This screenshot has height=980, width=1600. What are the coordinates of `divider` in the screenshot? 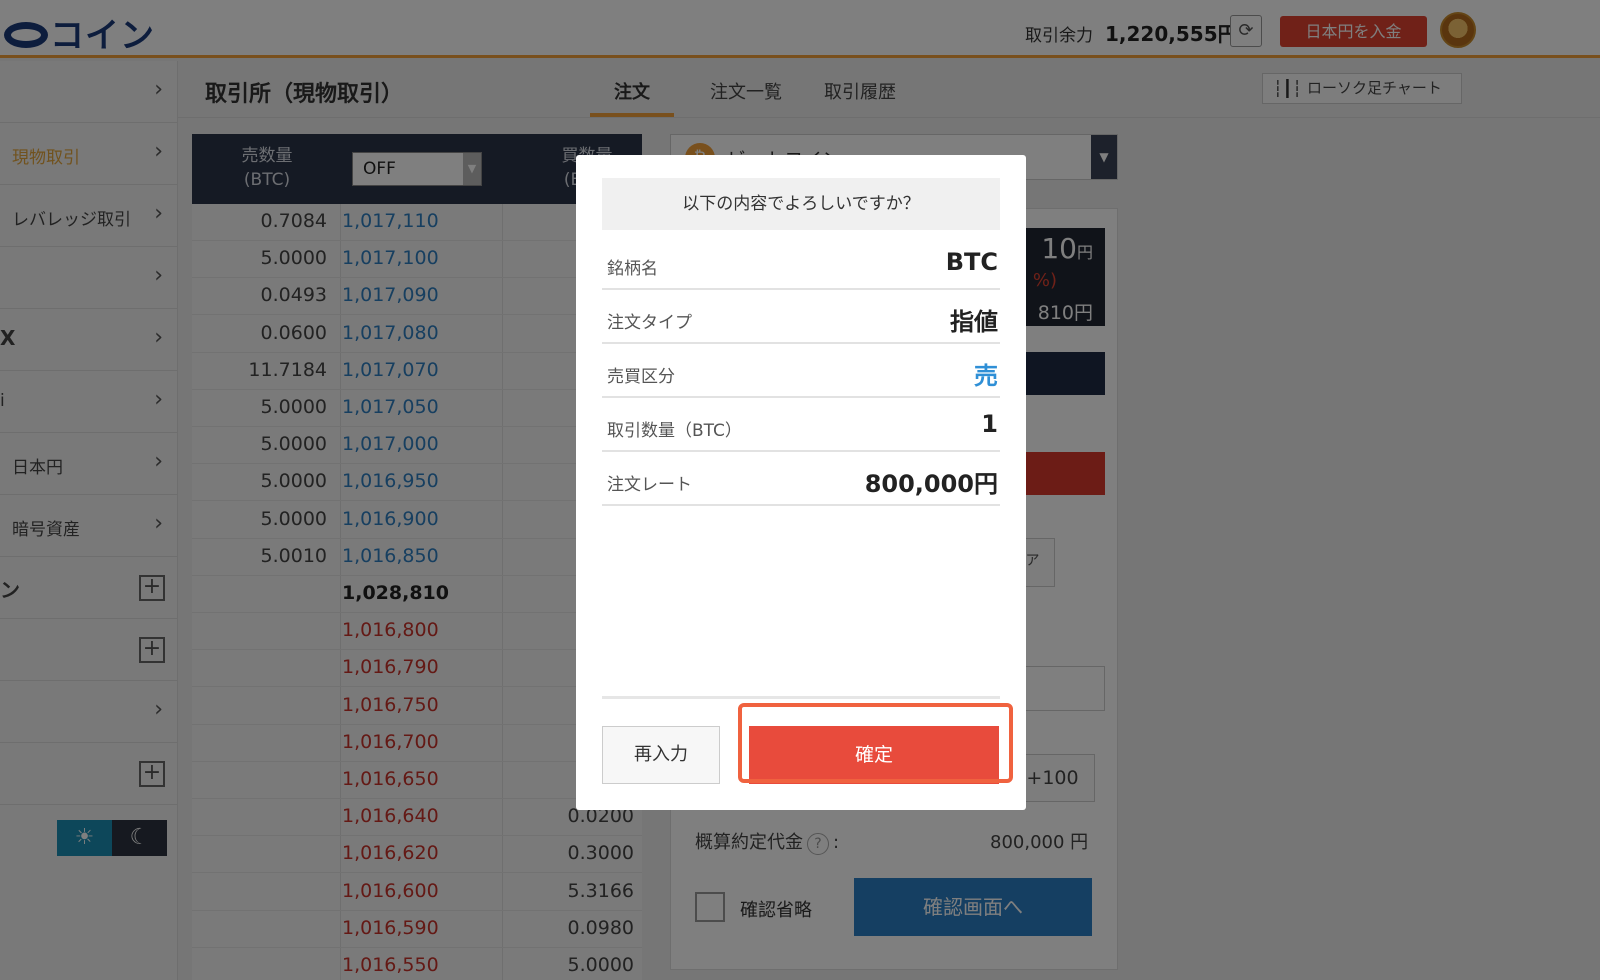 It's located at (801, 697).